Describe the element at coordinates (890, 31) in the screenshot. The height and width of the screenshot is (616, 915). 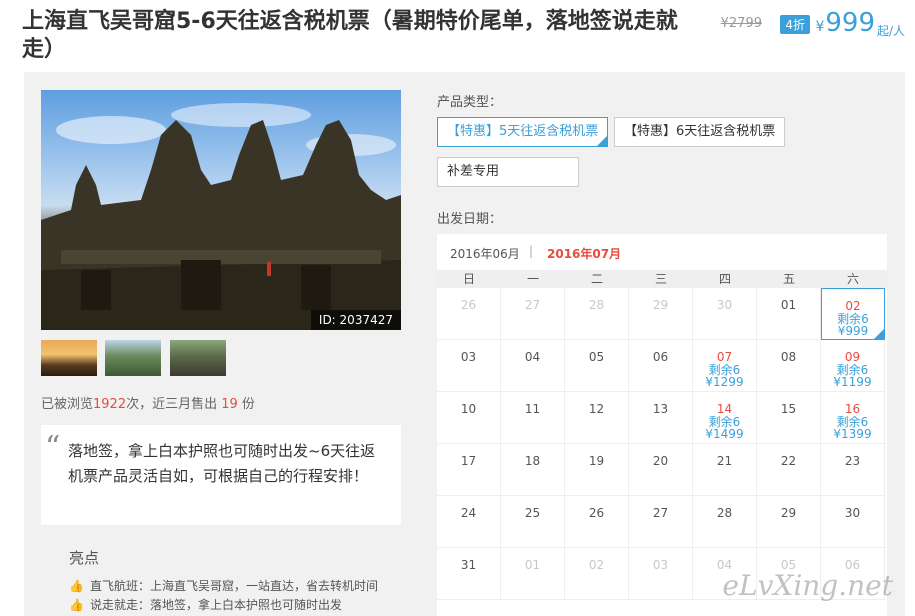
I see `price-suffix: 起/人` at that location.